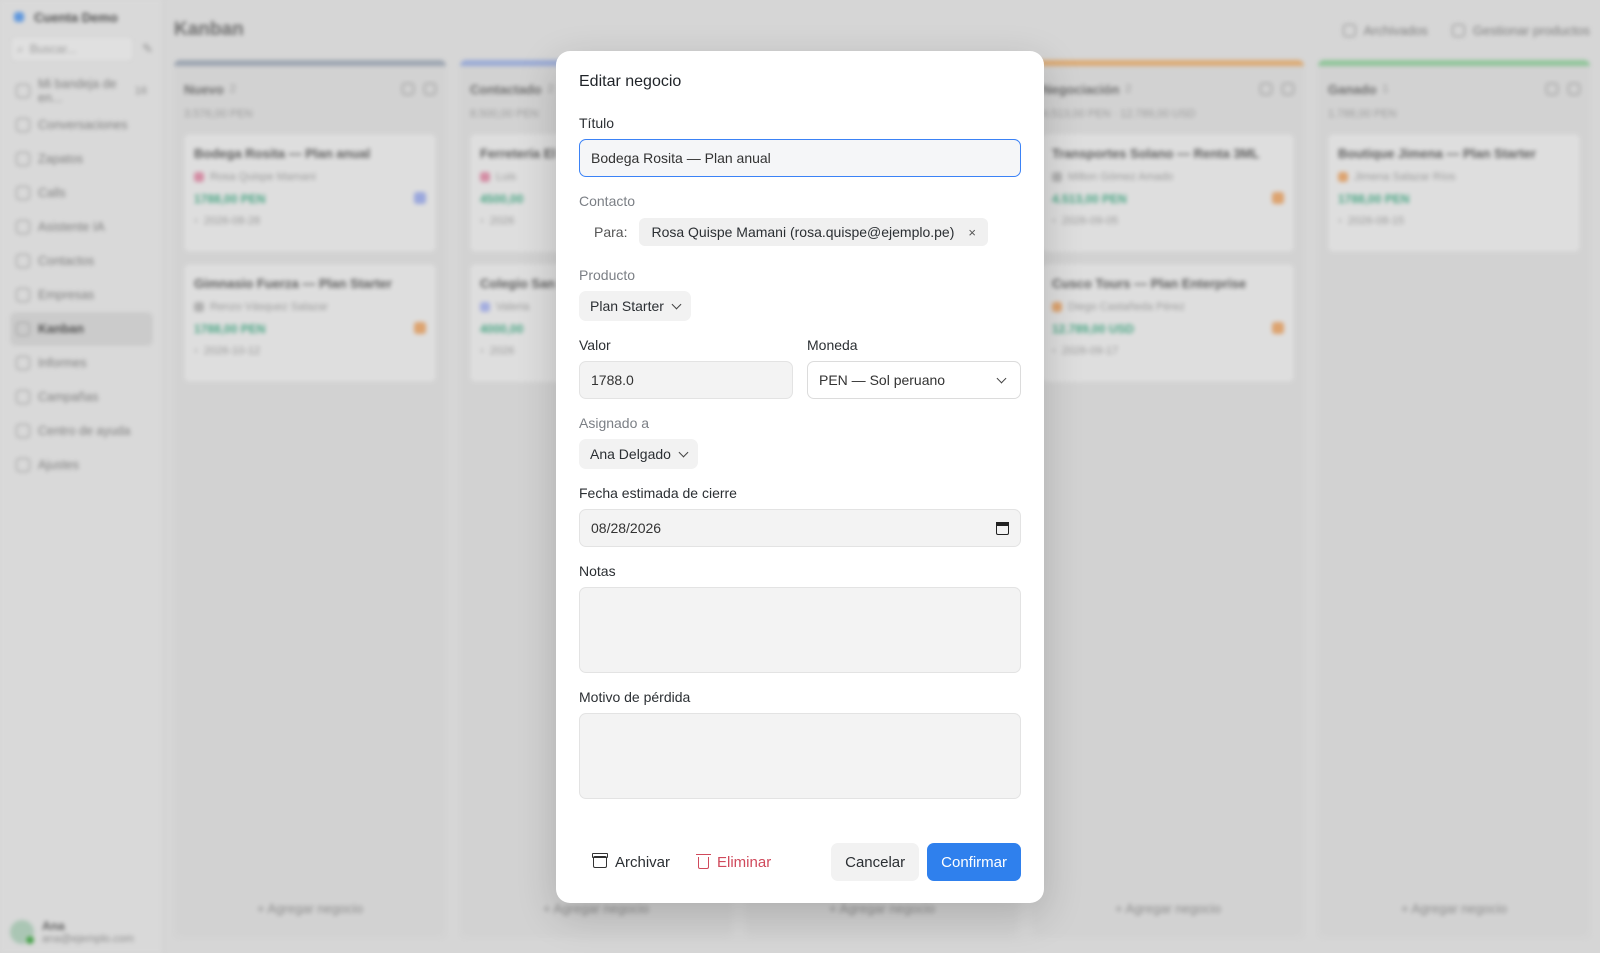  I want to click on cancel-button: Cancelar, so click(875, 862).